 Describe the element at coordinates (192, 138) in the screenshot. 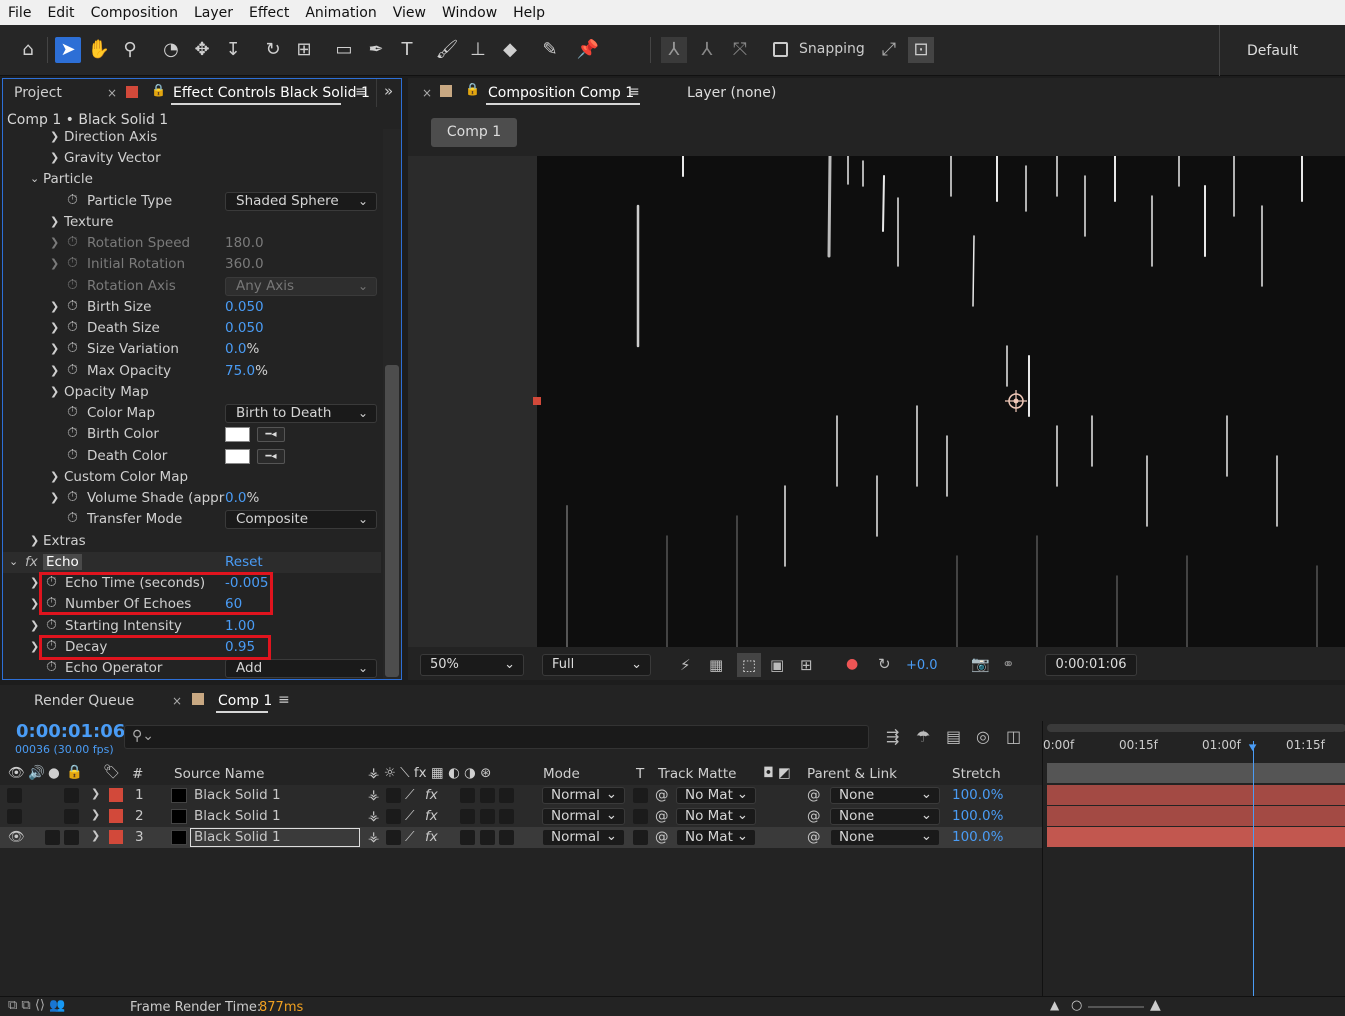

I see `prop-direction-axis: ❯ Direction Axis` at that location.